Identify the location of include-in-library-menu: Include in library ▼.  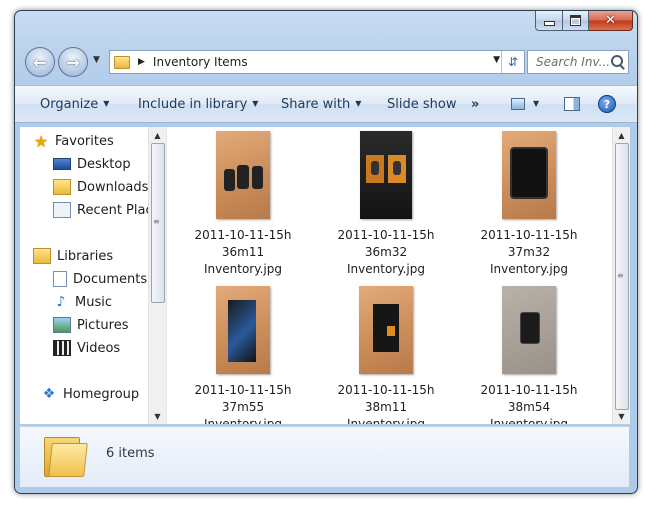
(198, 104).